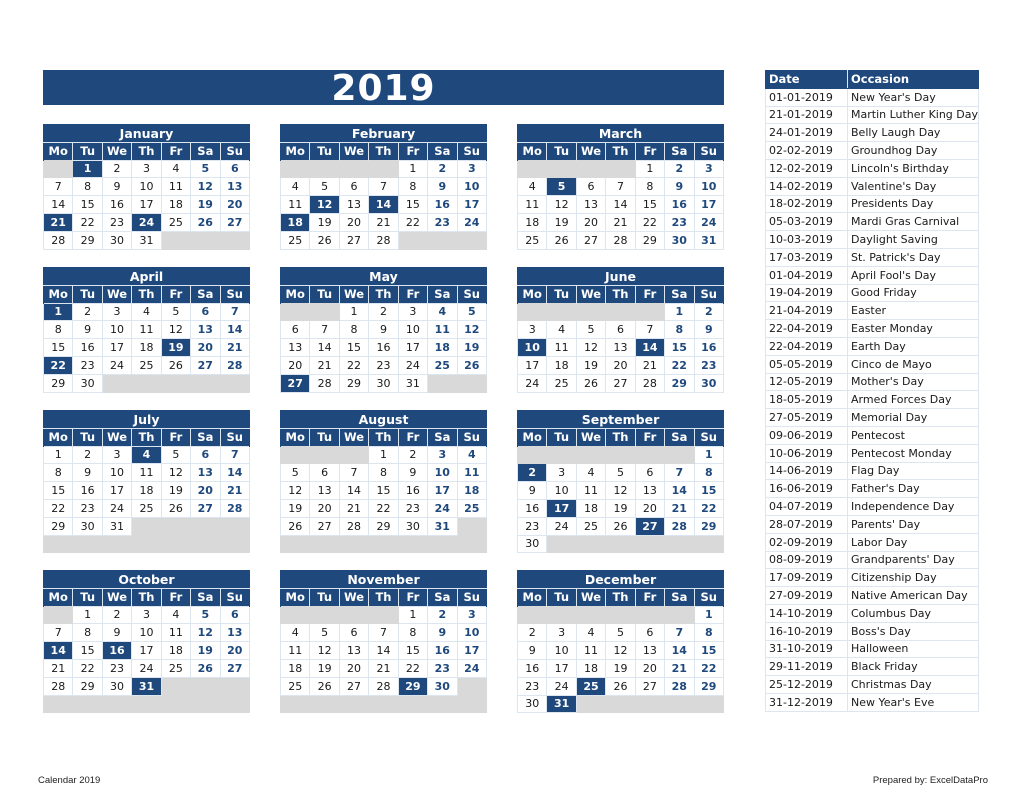 The width and height of the screenshot is (1024, 791). What do you see at coordinates (806, 222) in the screenshot?
I see `occasion-date: 05-03-2019` at bounding box center [806, 222].